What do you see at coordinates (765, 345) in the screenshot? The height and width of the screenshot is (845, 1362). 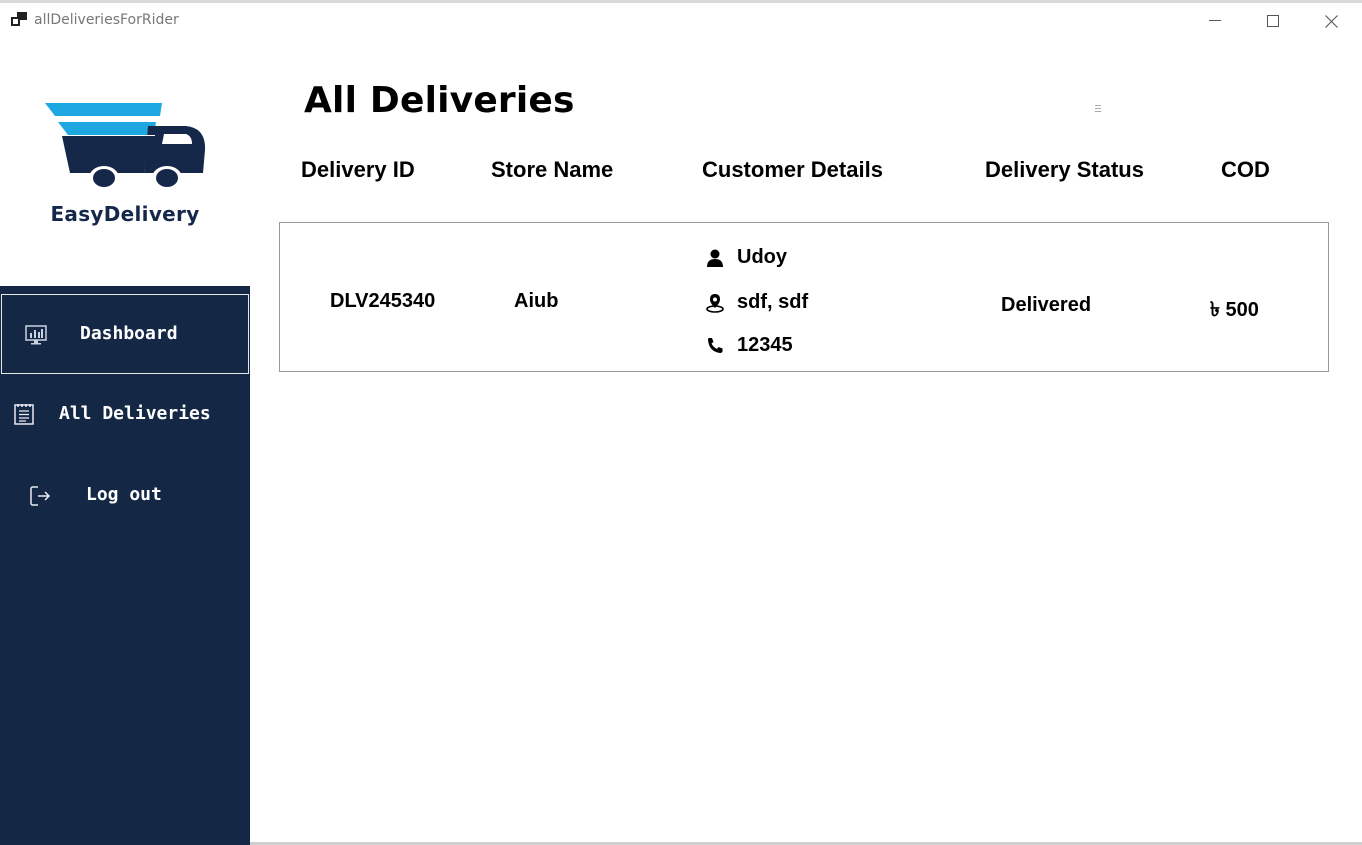 I see `customer-phone: 12345` at bounding box center [765, 345].